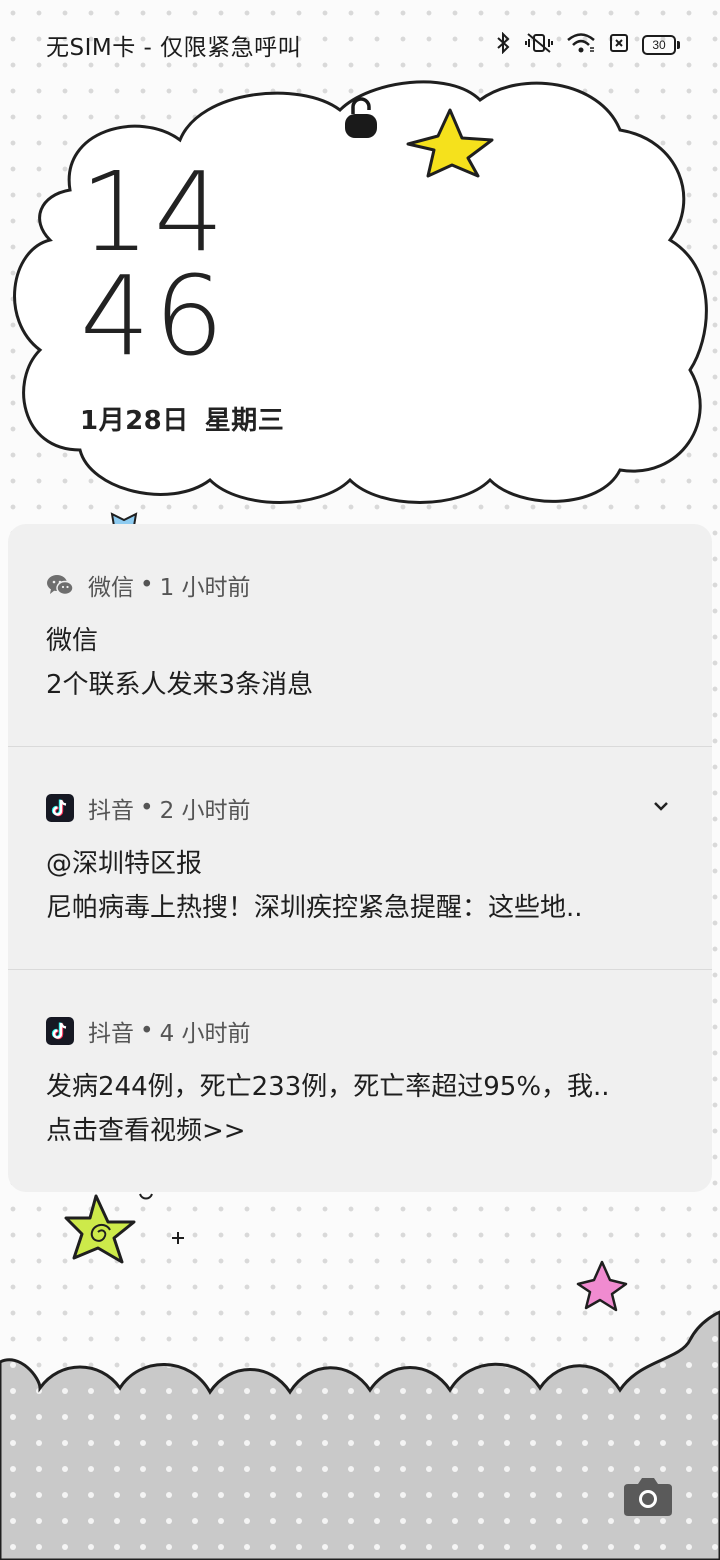 This screenshot has height=1560, width=720. Describe the element at coordinates (661, 45) in the screenshot. I see `battery-indicator: 30` at that location.